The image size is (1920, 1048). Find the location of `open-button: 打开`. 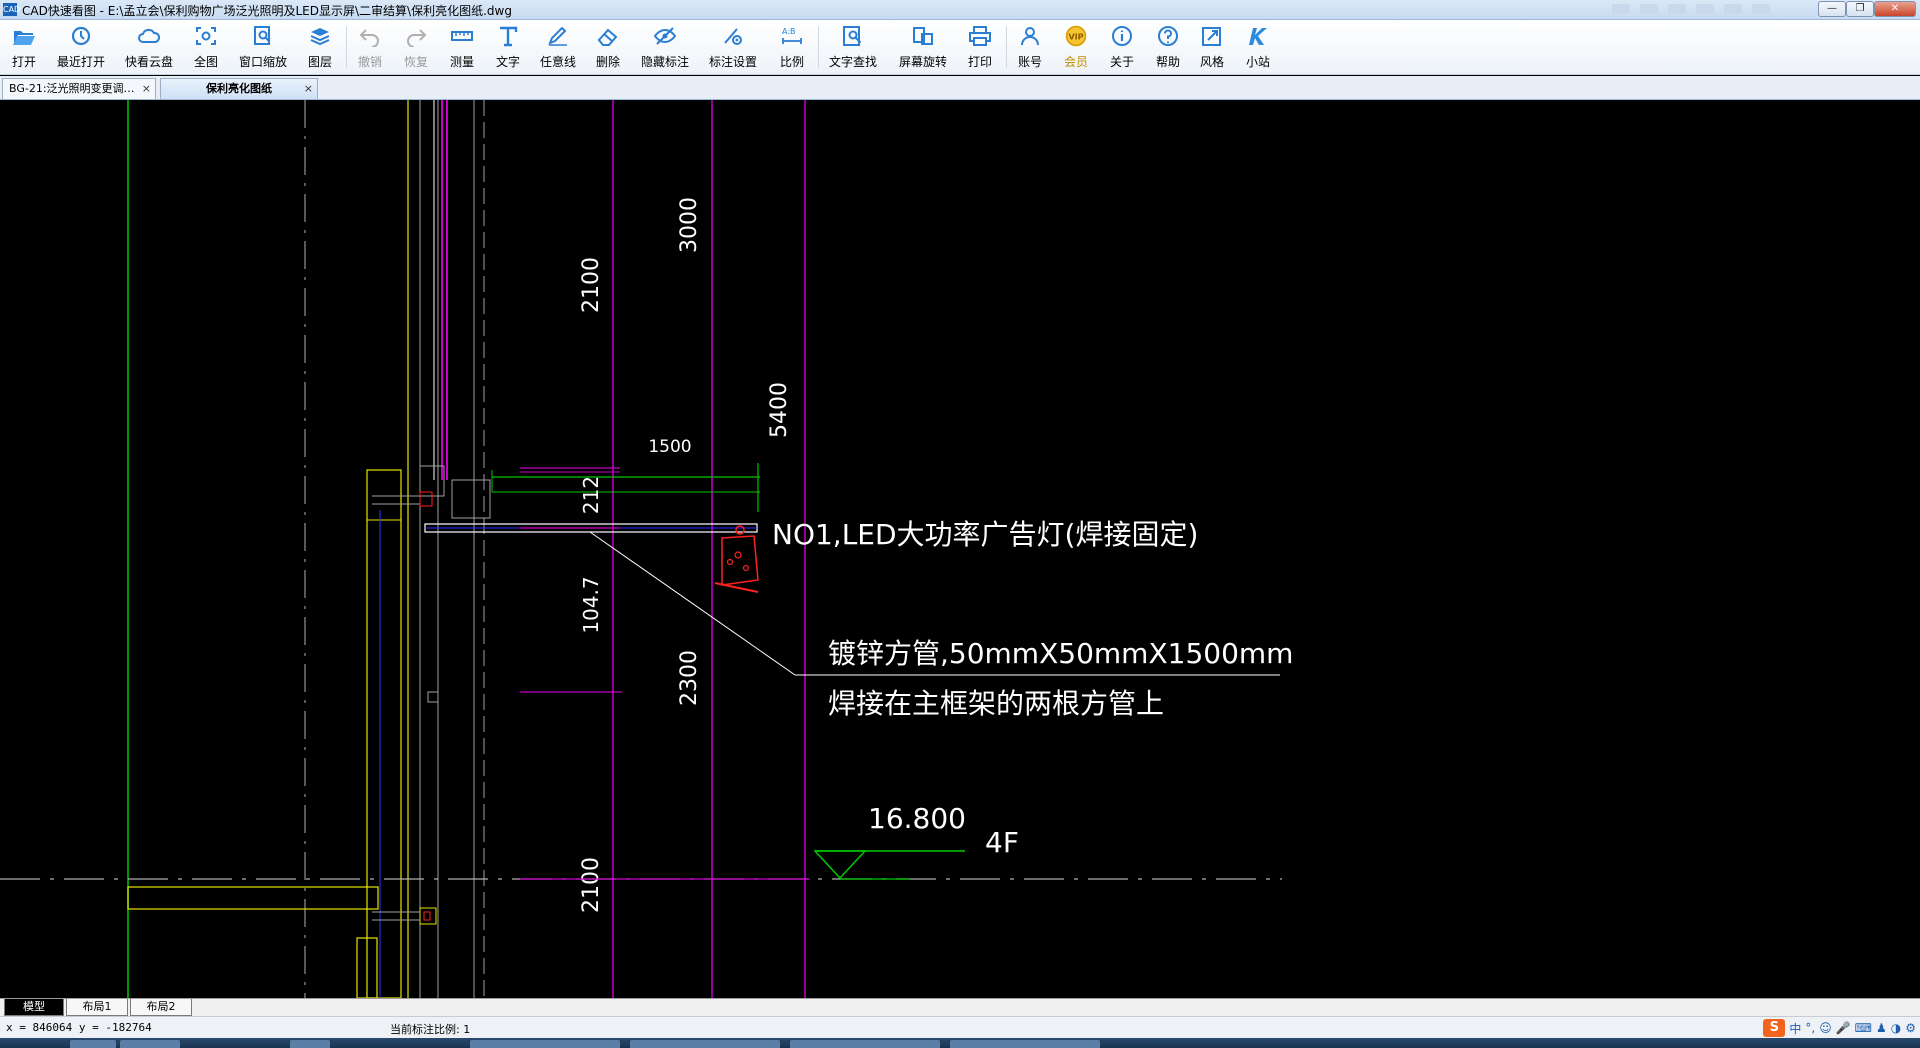

open-button: 打开 is located at coordinates (24, 47).